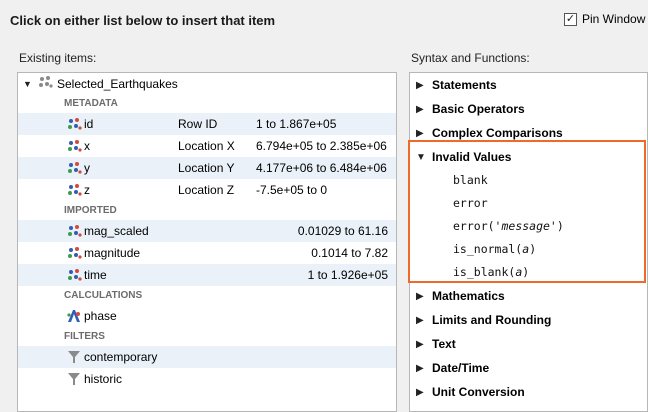 The image size is (648, 412). What do you see at coordinates (528, 249) in the screenshot?
I see `function-item: is_normal(a)` at bounding box center [528, 249].